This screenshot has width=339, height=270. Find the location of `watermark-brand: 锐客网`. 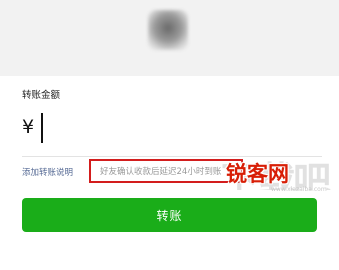

watermark-brand: 锐客网 is located at coordinates (257, 174).